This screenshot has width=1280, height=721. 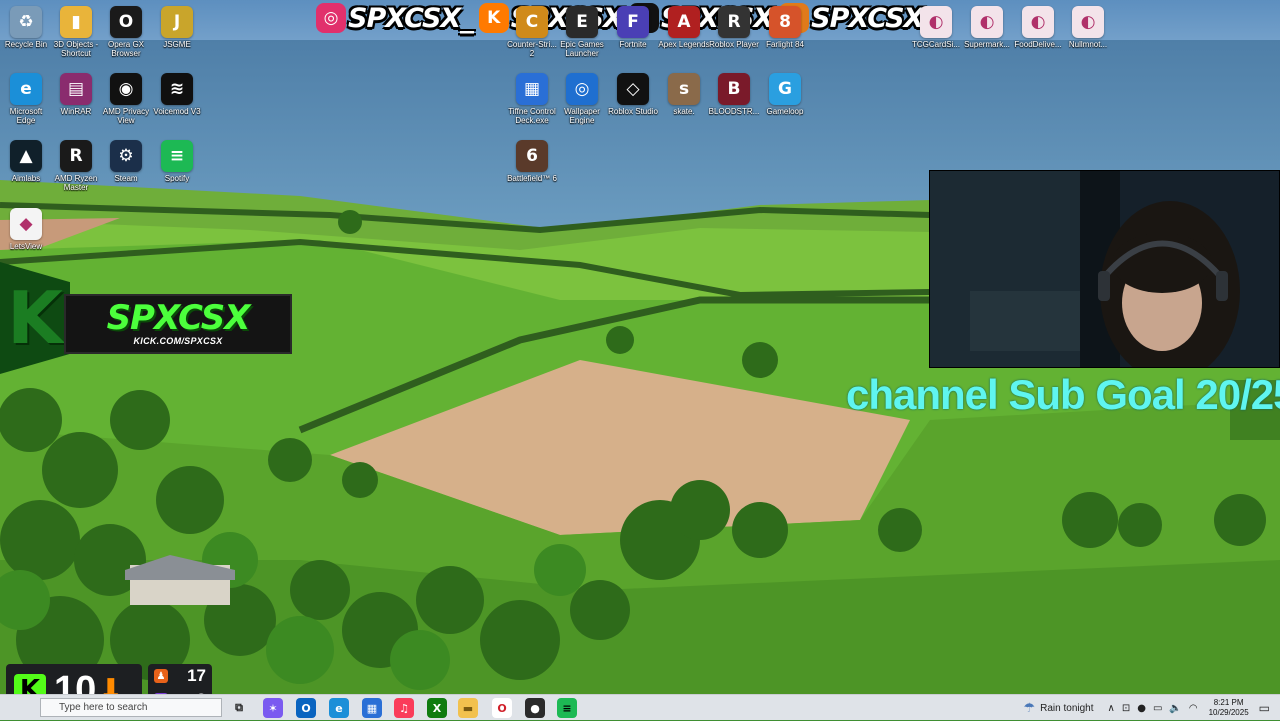 What do you see at coordinates (126, 178) in the screenshot?
I see `desktop-icon-label: Steam` at bounding box center [126, 178].